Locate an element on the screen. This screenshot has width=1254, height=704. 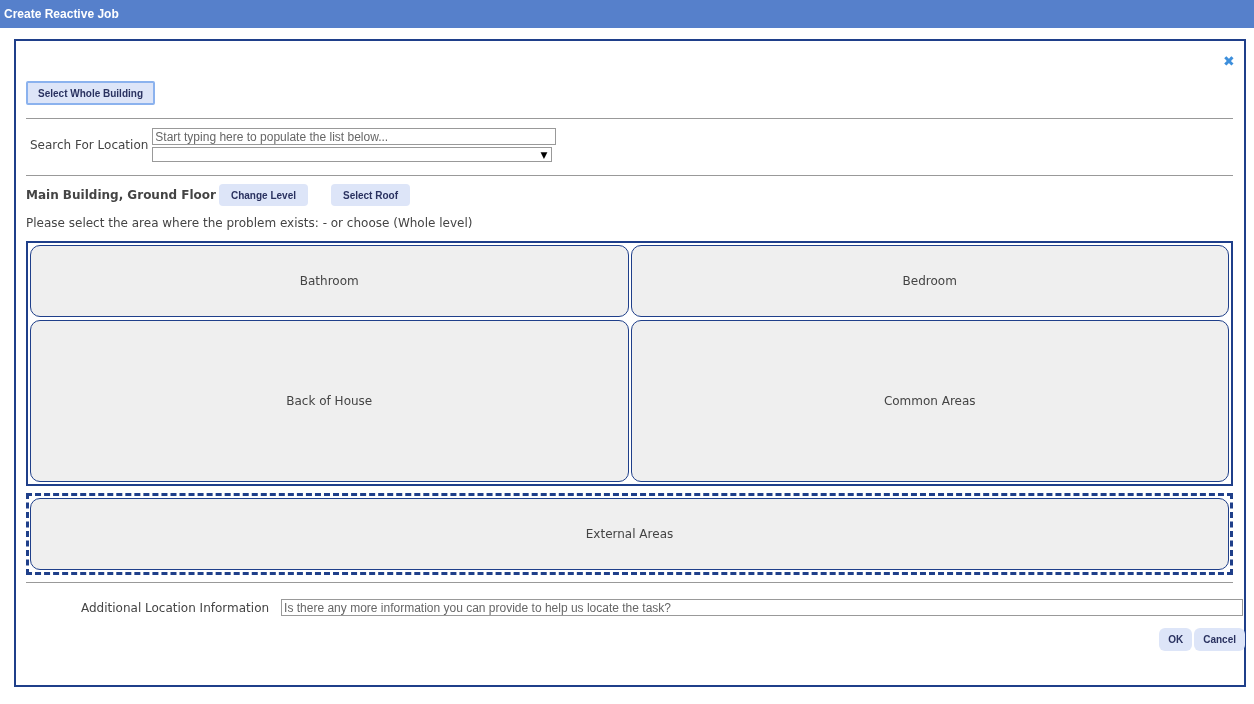
level-name: Main Building, Ground Floor is located at coordinates (121, 195).